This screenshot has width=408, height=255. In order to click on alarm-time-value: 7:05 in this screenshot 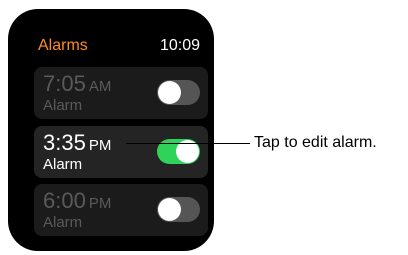, I will do `click(64, 83)`.